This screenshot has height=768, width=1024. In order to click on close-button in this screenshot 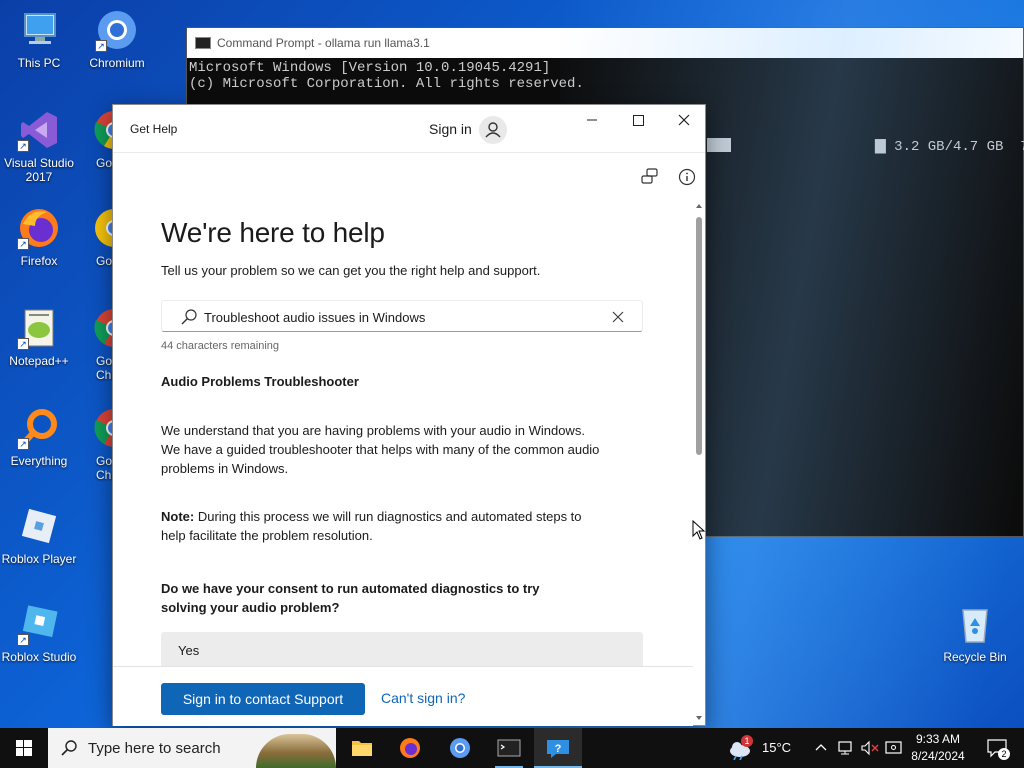, I will do `click(684, 121)`.